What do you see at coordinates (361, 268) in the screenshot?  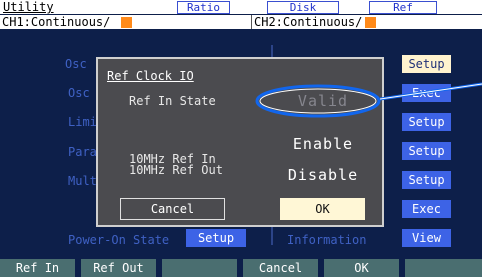 I see `fkey-ok: OK` at bounding box center [361, 268].